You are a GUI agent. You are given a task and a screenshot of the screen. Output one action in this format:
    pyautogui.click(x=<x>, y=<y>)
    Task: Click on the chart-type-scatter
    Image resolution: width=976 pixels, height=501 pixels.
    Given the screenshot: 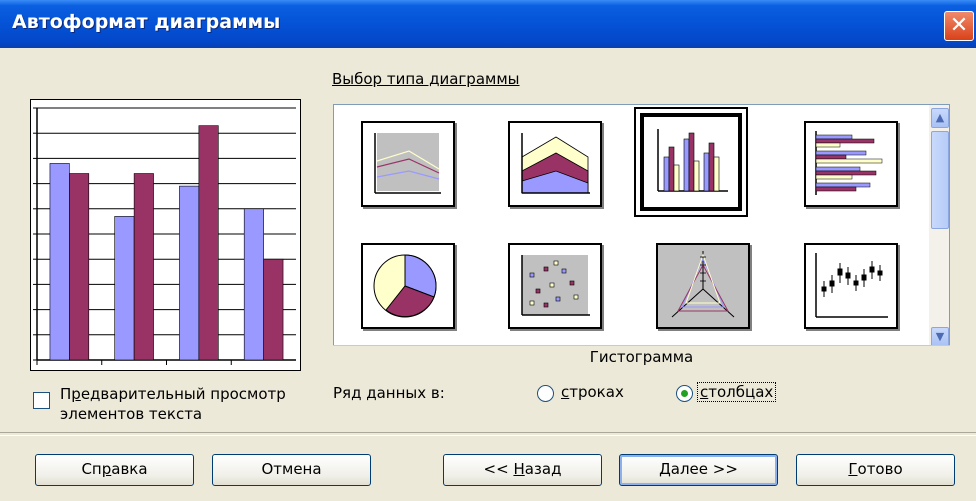 What is the action you would take?
    pyautogui.click(x=555, y=286)
    